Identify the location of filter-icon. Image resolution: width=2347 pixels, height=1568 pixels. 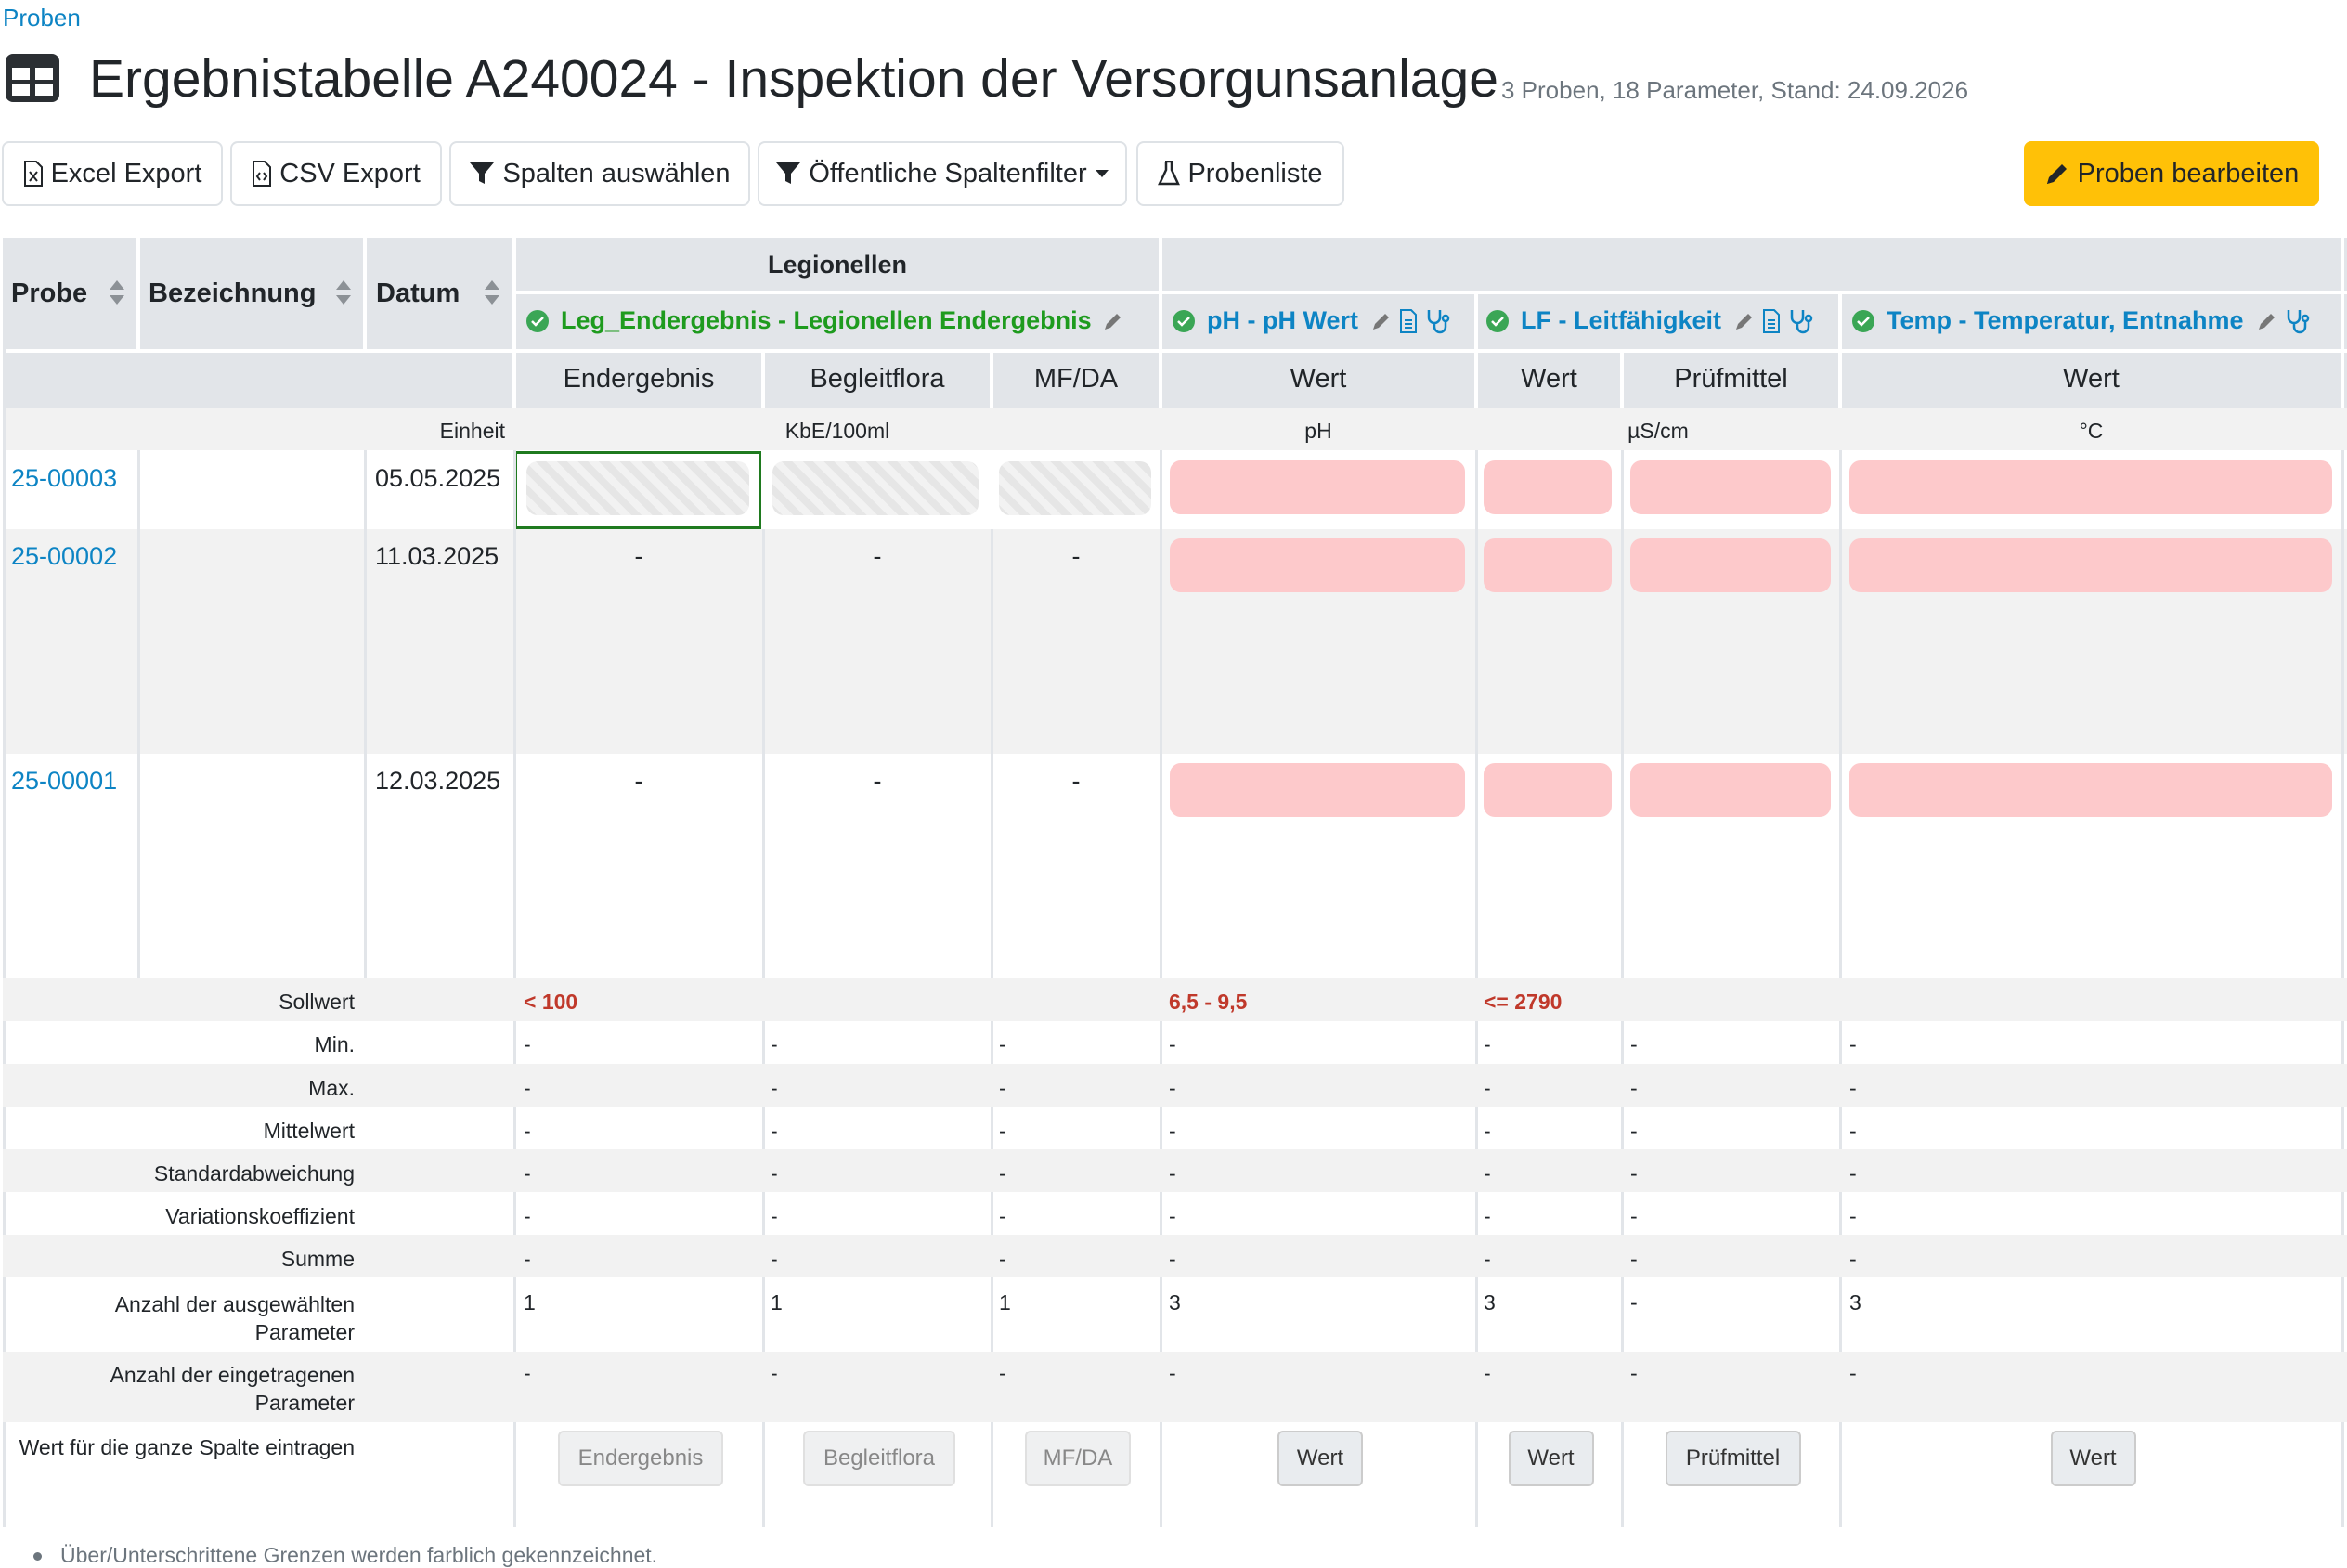
(788, 173).